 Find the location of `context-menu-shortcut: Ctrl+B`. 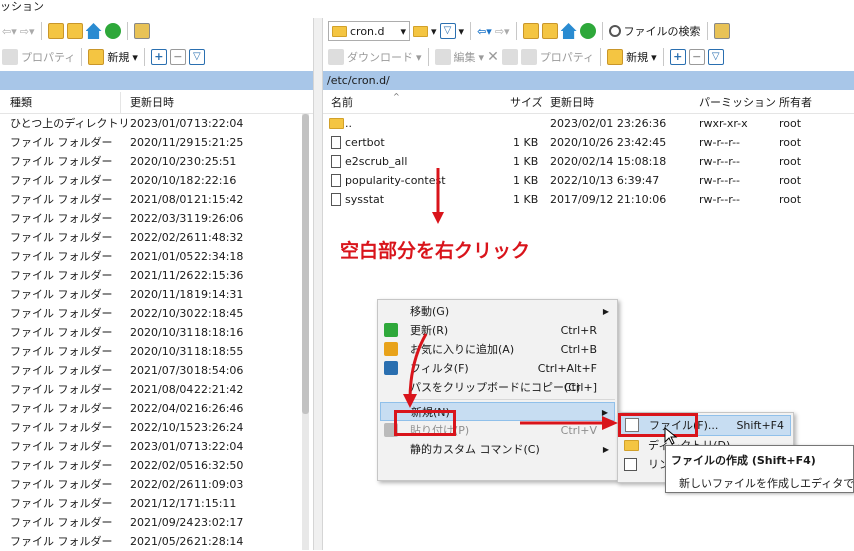

context-menu-shortcut: Ctrl+B is located at coordinates (578, 349).